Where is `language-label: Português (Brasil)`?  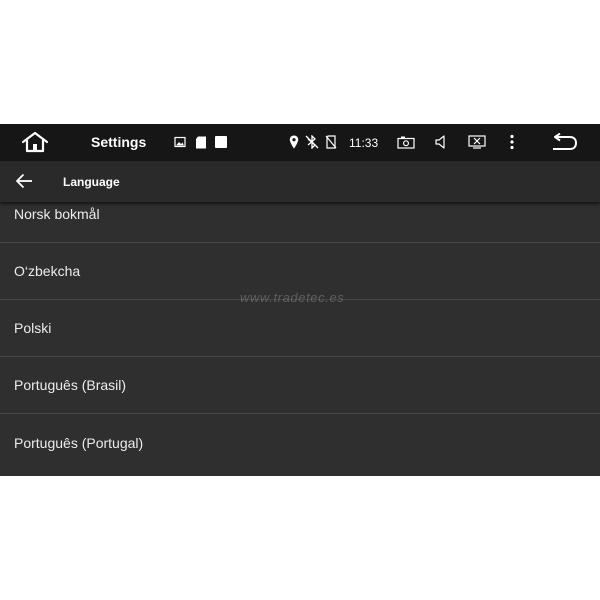 language-label: Português (Brasil) is located at coordinates (70, 385).